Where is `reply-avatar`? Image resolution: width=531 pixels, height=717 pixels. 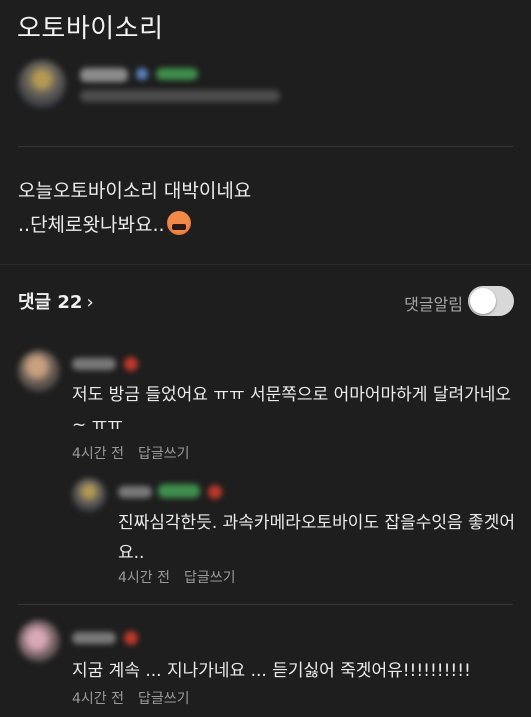
reply-avatar is located at coordinates (89, 495).